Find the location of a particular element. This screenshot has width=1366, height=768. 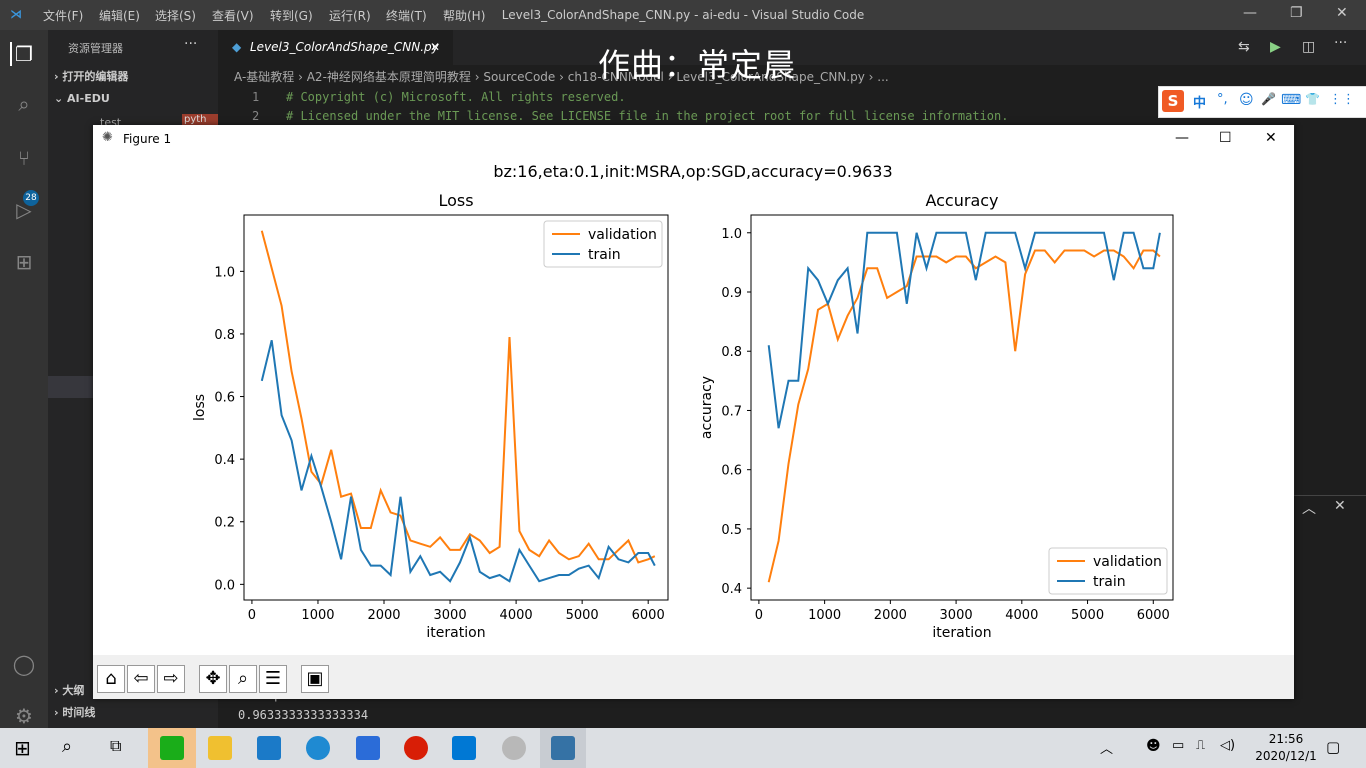

chart1-xtick-label: 6000 is located at coordinates (648, 615).